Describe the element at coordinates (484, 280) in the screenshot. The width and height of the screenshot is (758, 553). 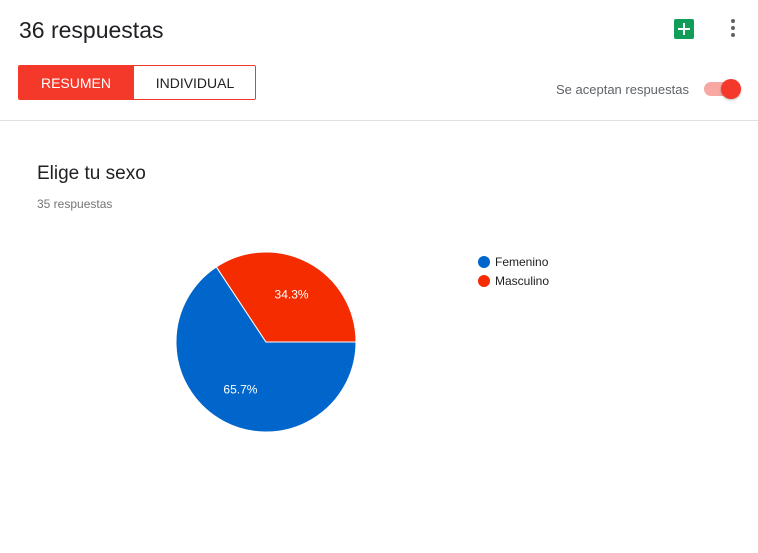
I see `legend-dot-masculino` at that location.